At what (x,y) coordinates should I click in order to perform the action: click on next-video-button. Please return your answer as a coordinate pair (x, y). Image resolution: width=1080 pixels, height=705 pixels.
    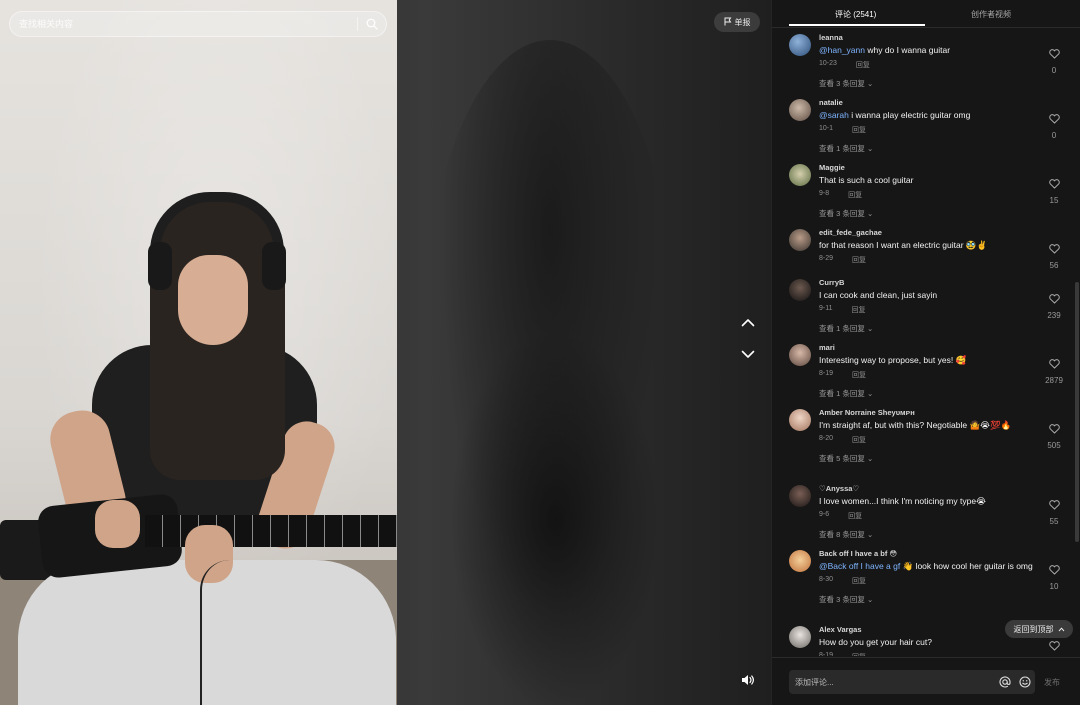
    Looking at the image, I should click on (748, 355).